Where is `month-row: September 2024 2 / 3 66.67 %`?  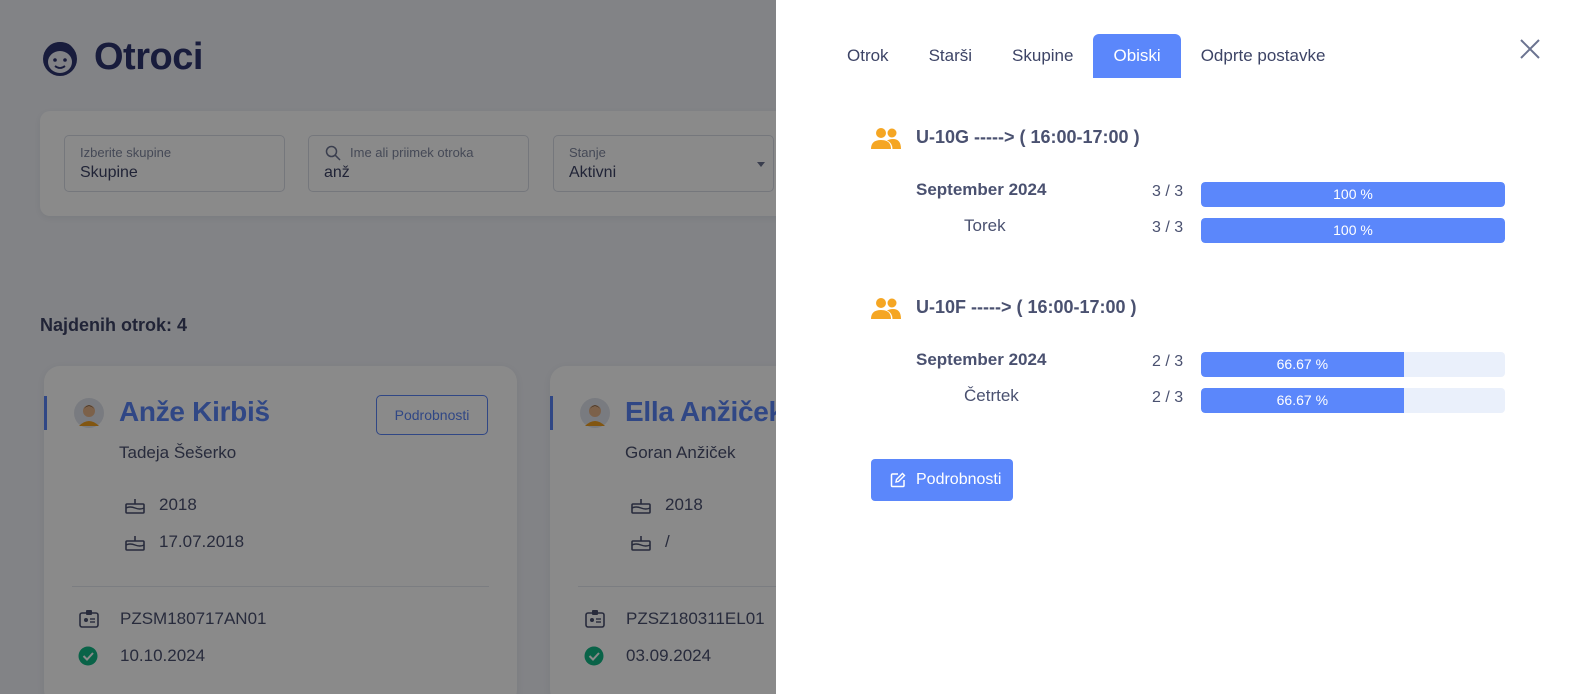
month-row: September 2024 2 / 3 66.67 % is located at coordinates (1211, 362).